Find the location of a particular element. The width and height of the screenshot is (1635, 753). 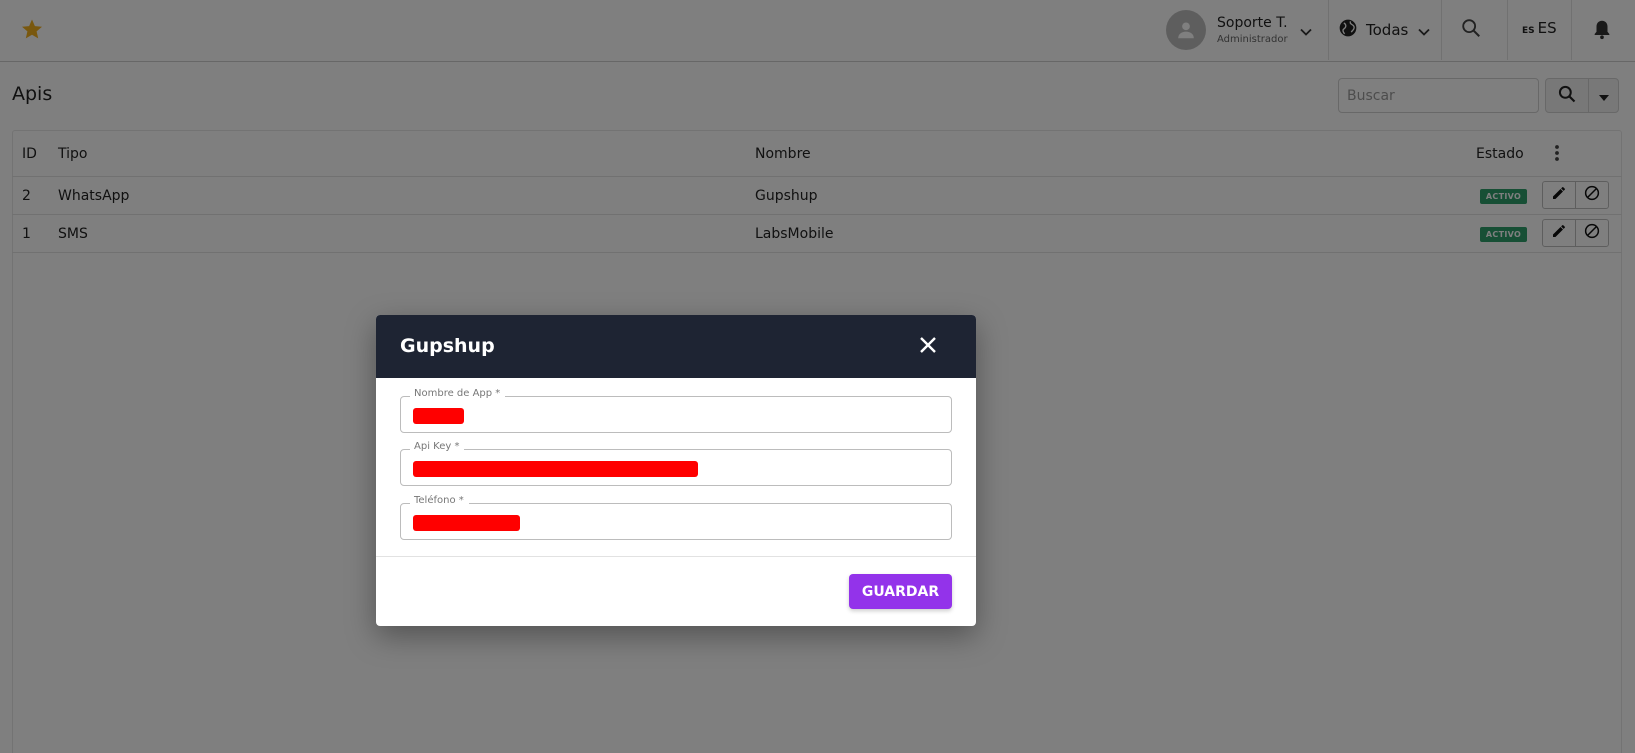

api-key-field: Api Key * is located at coordinates (676, 463).